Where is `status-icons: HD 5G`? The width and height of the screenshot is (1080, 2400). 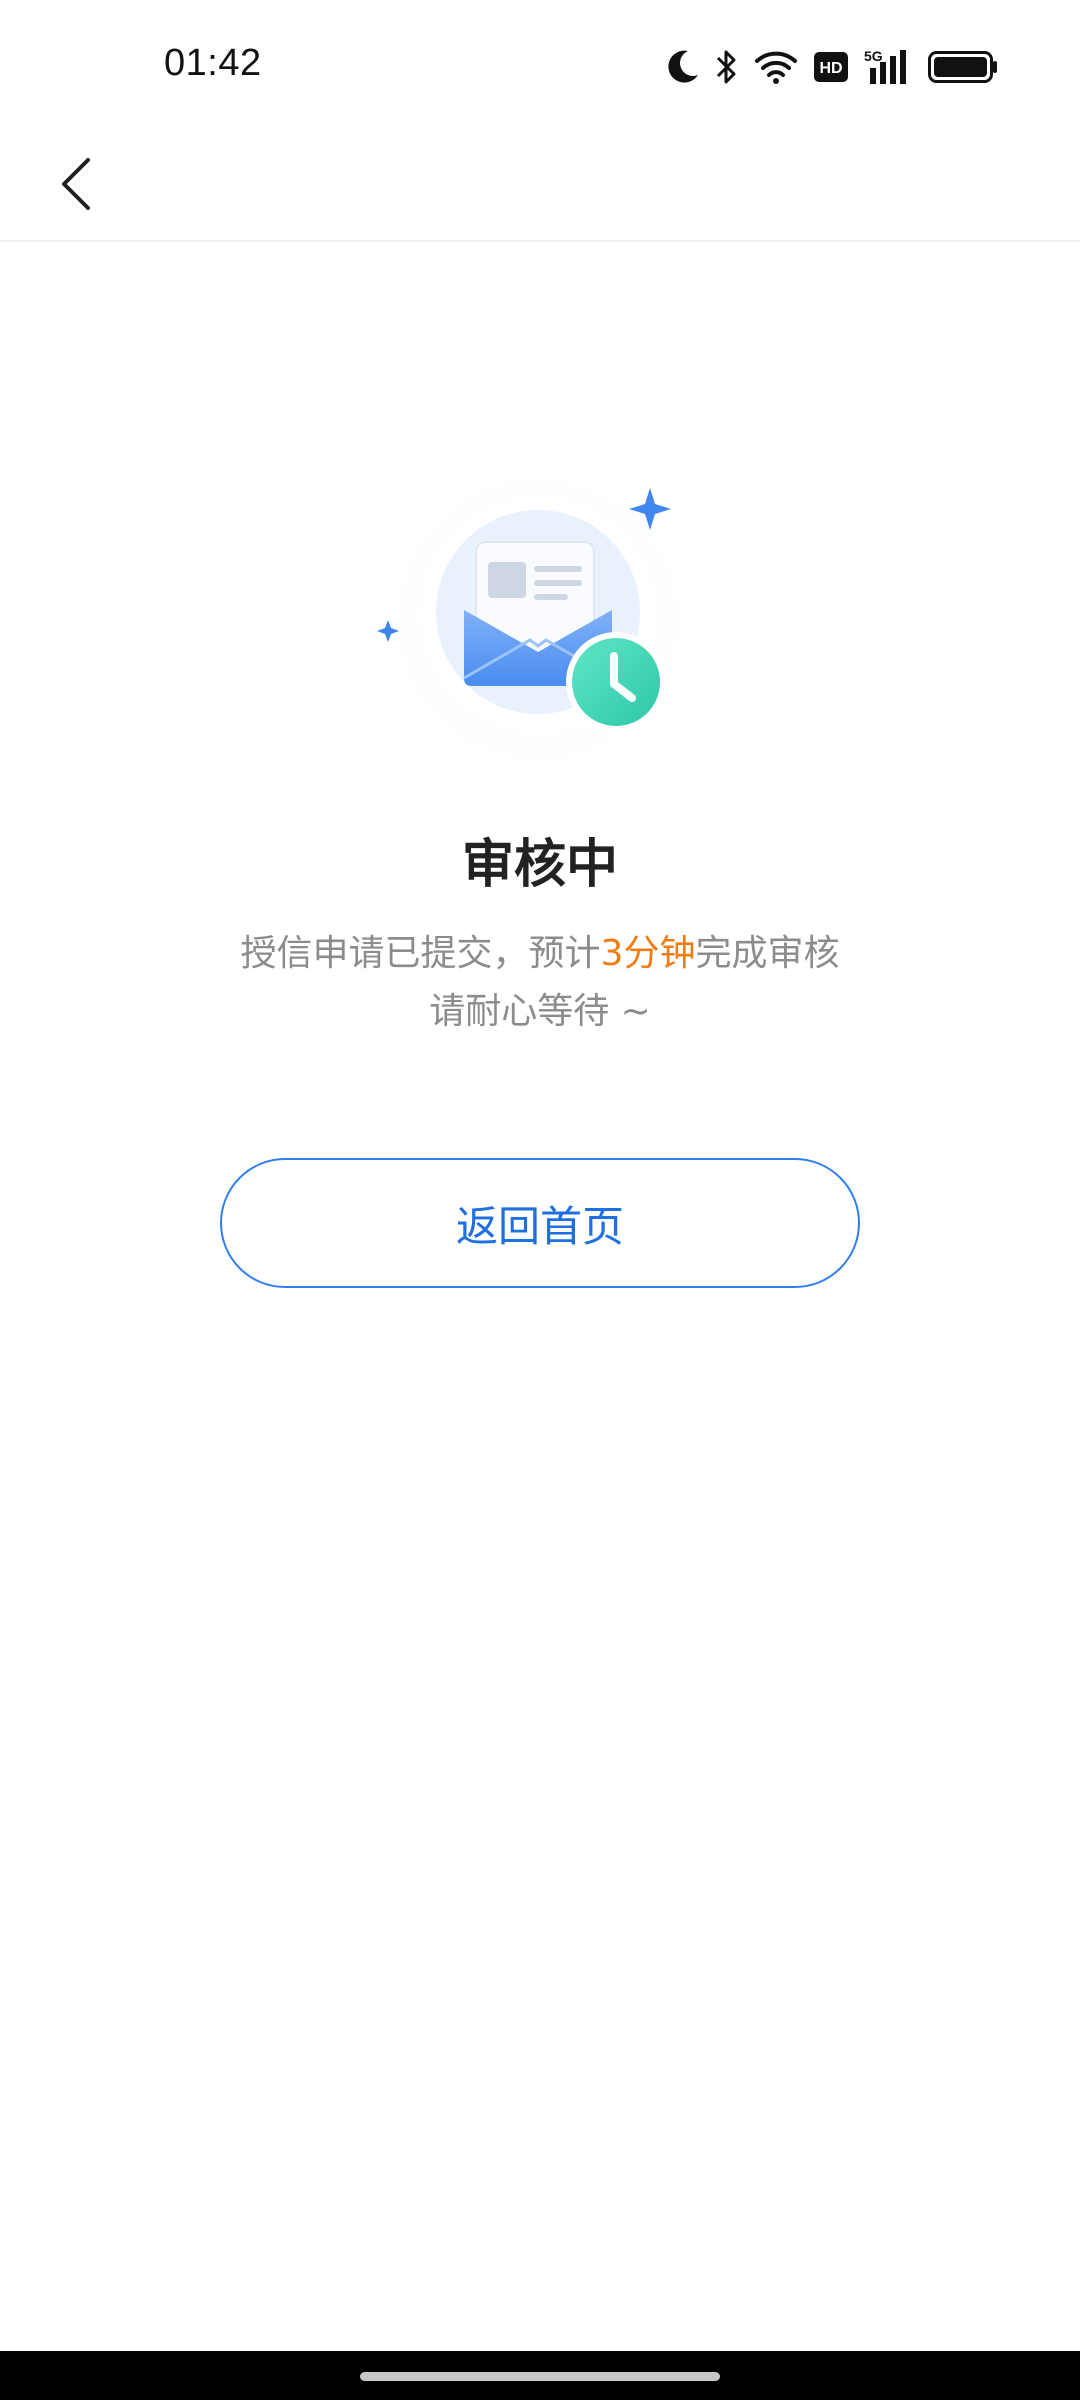 status-icons: HD 5G is located at coordinates (832, 67).